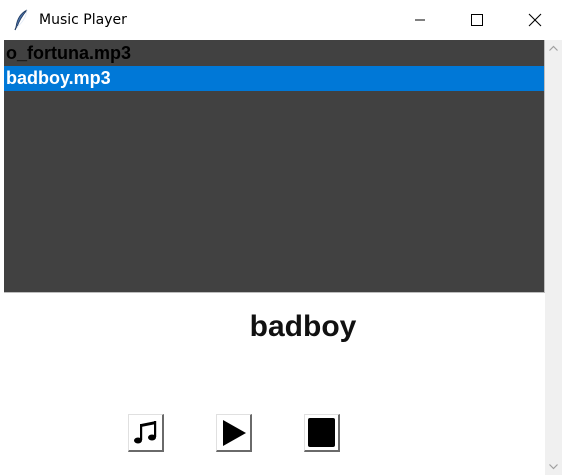 This screenshot has width=566, height=475. I want to click on stop-button, so click(322, 433).